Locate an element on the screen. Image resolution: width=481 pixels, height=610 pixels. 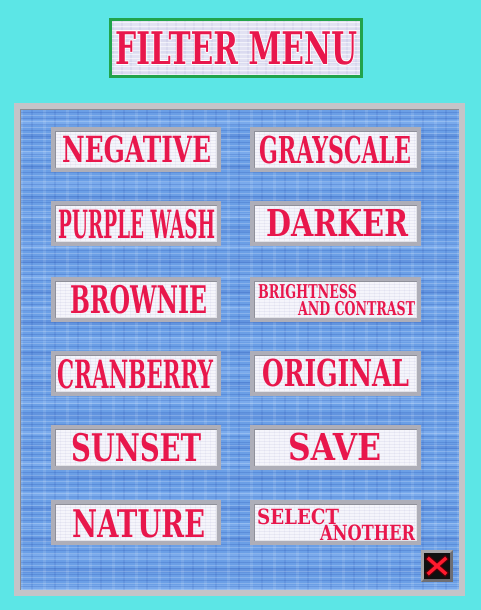
title-banner: FILTER MENU is located at coordinates (236, 48).